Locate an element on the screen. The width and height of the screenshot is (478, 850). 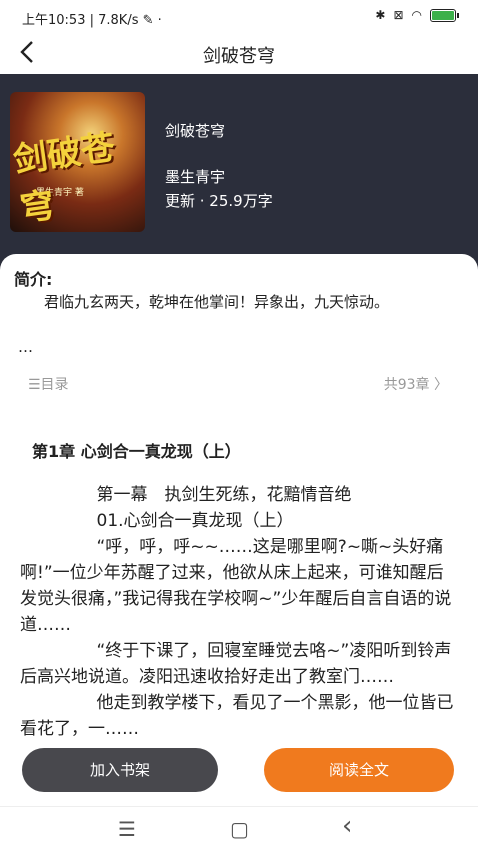
chapter-paragraph: 第一幕 执剑生死练，花黯情音绝 is located at coordinates (224, 495).